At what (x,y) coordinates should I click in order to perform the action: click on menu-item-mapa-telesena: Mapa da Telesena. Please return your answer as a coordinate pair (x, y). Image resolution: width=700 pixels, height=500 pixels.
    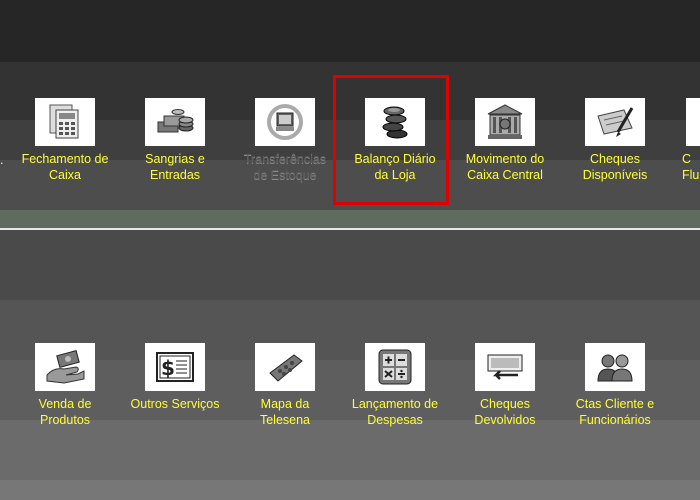
    Looking at the image, I should click on (285, 385).